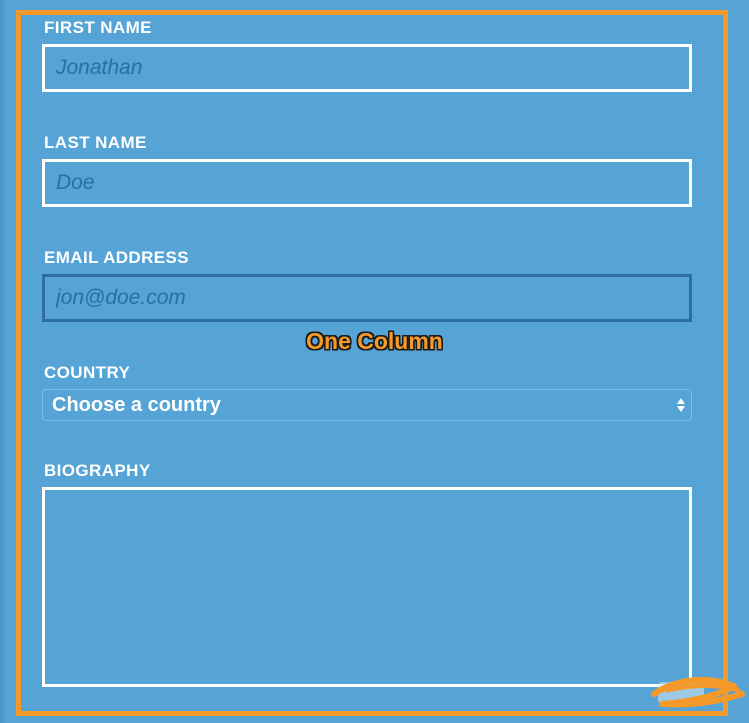  Describe the element at coordinates (87, 372) in the screenshot. I see `country-label: COUNTRY` at that location.